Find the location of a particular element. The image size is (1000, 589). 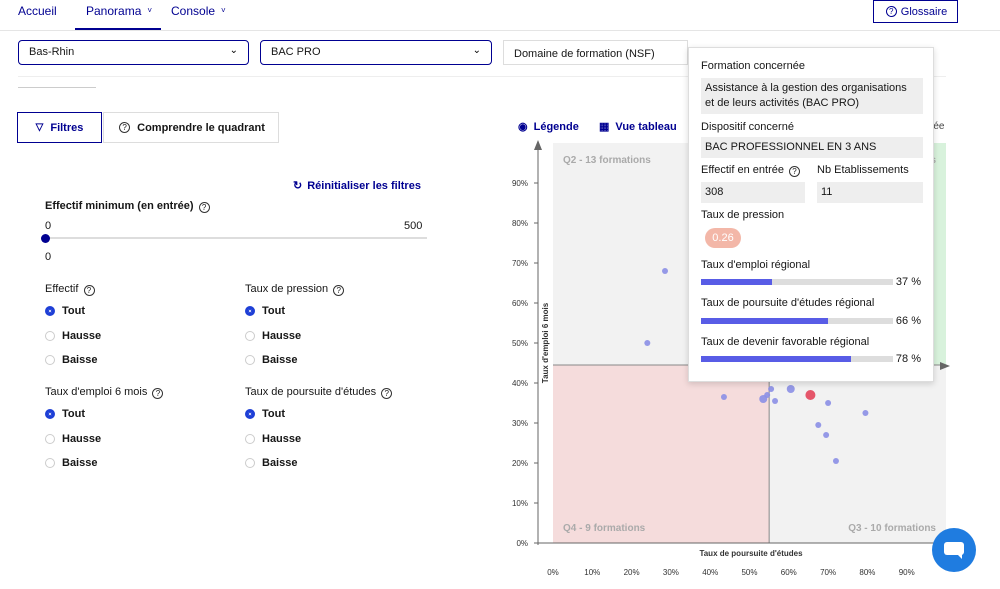

filter-group-title: Effectif ? is located at coordinates (70, 289).